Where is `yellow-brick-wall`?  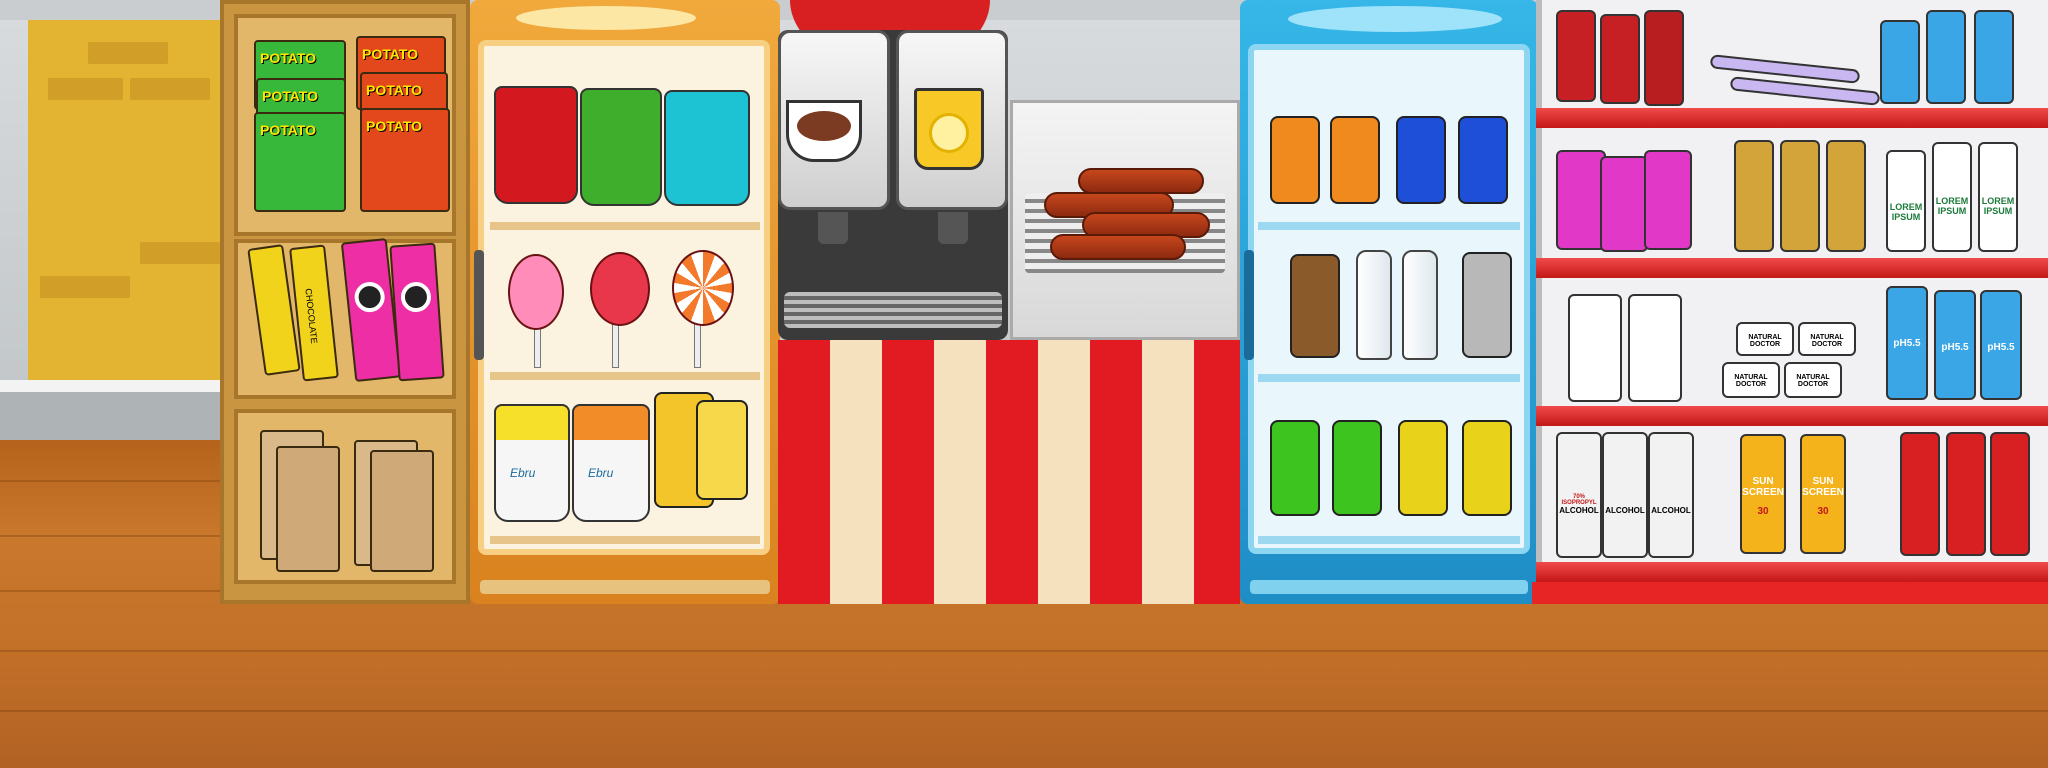
yellow-brick-wall is located at coordinates (128, 200).